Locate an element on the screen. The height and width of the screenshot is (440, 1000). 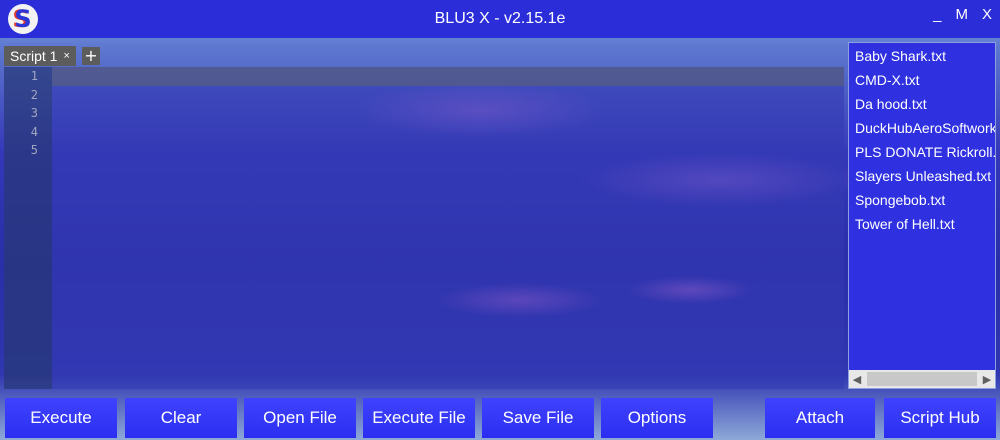
maximize-button: M is located at coordinates (961, 14).